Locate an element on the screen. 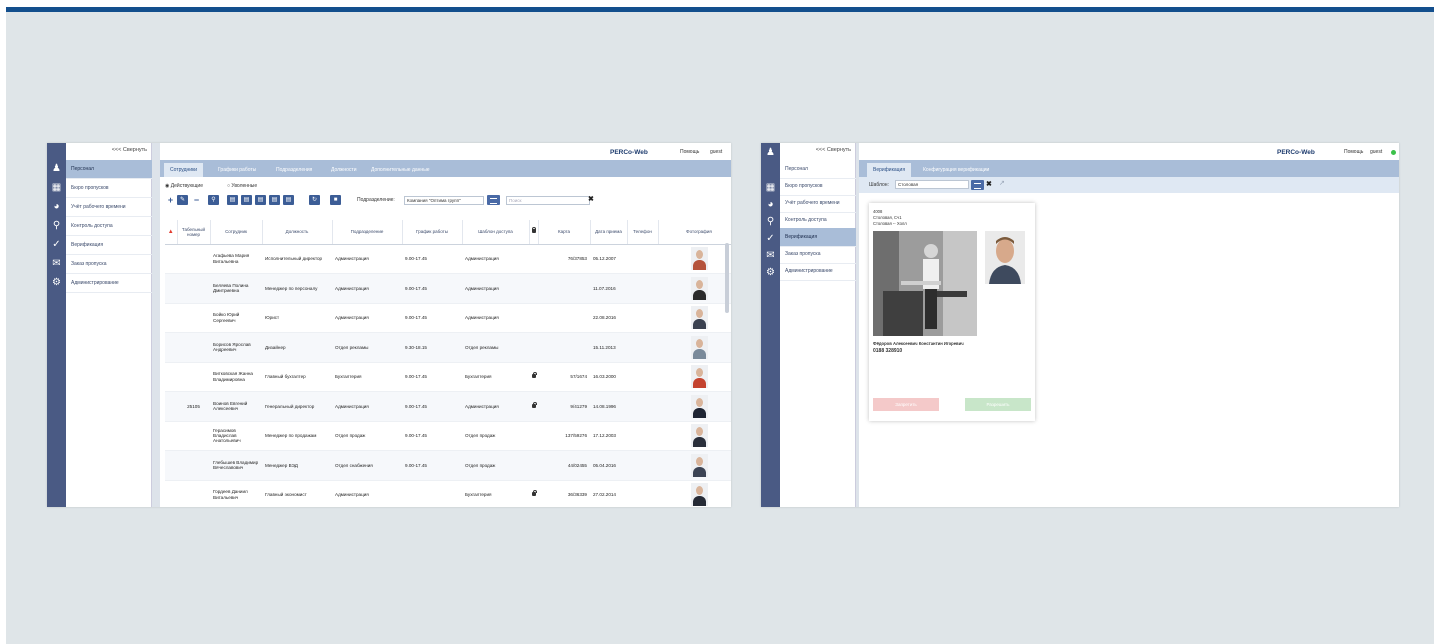 This screenshot has height=644, width=1440. settings-button: ■ is located at coordinates (335, 200).